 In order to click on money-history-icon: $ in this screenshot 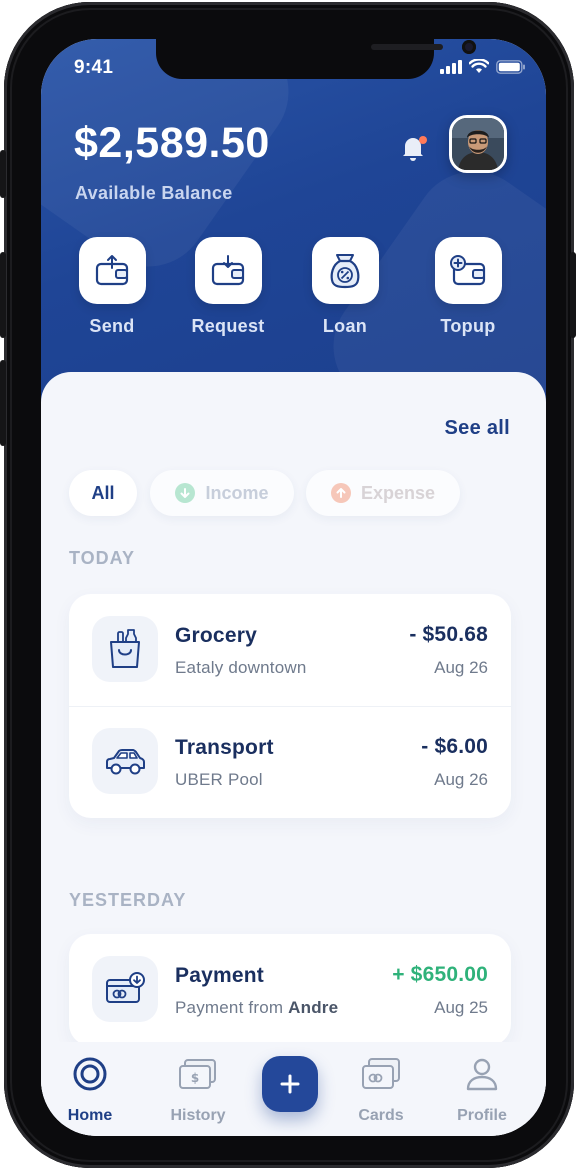, I will do `click(197, 1074)`.